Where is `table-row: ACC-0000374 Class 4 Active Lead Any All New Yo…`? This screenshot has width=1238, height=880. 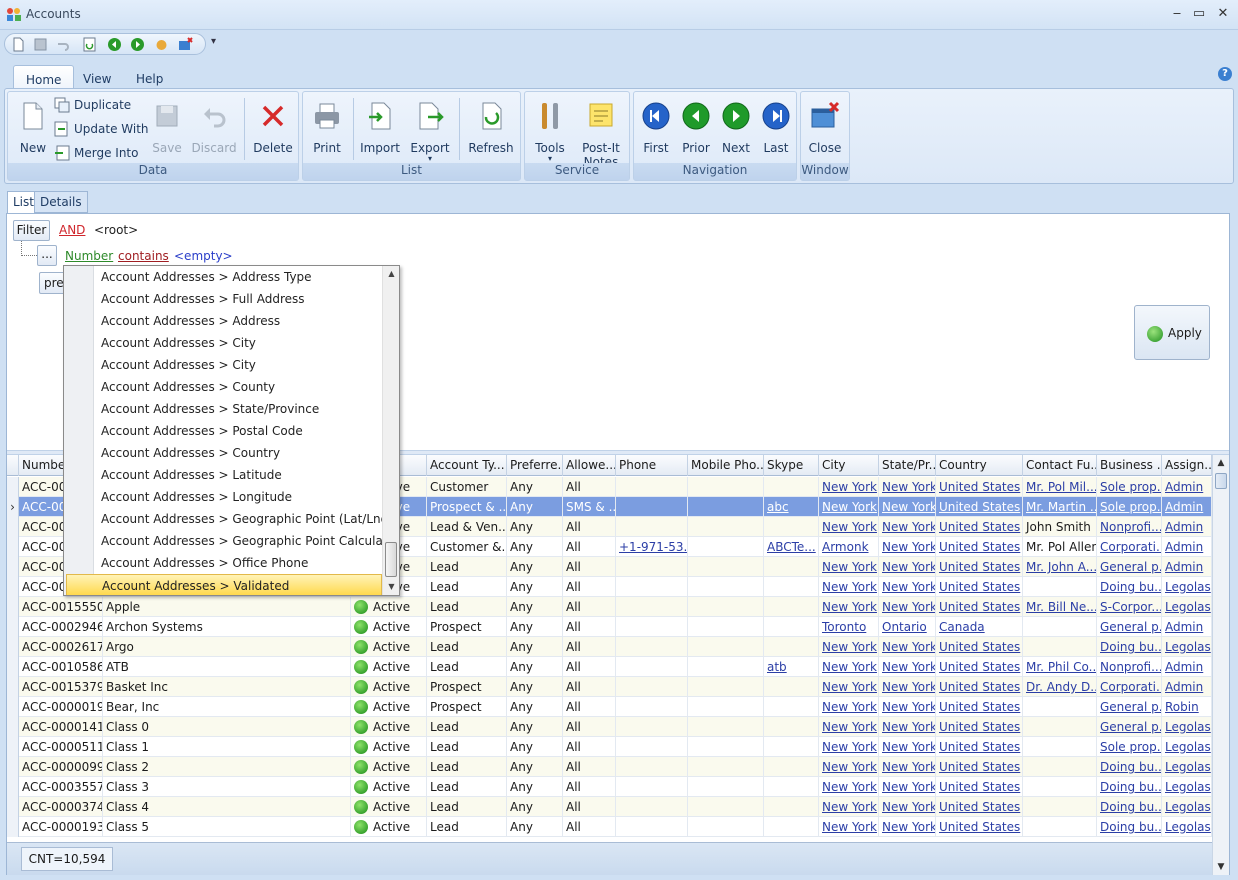
table-row: ACC-0000374 Class 4 Active Lead Any All New Yo… is located at coordinates (609, 807).